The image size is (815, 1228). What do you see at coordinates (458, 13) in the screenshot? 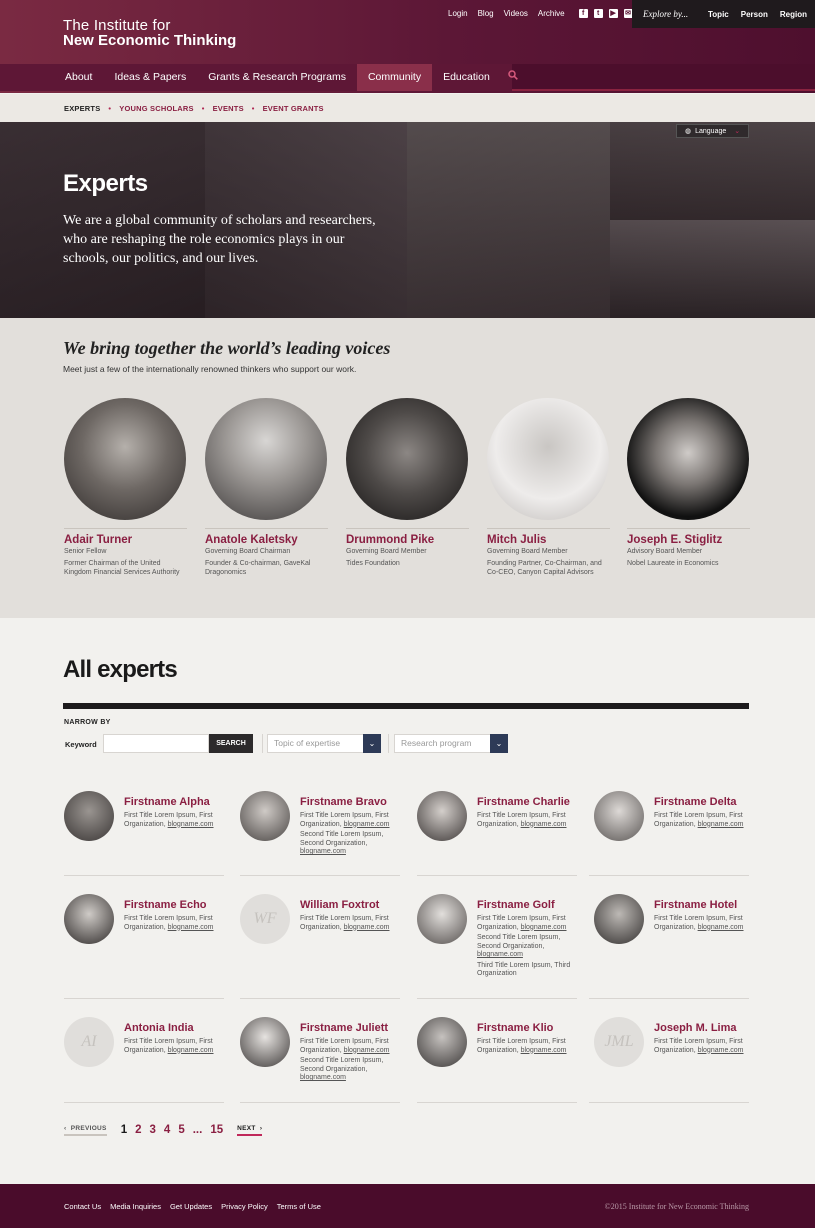
I see `login-link: Login` at bounding box center [458, 13].